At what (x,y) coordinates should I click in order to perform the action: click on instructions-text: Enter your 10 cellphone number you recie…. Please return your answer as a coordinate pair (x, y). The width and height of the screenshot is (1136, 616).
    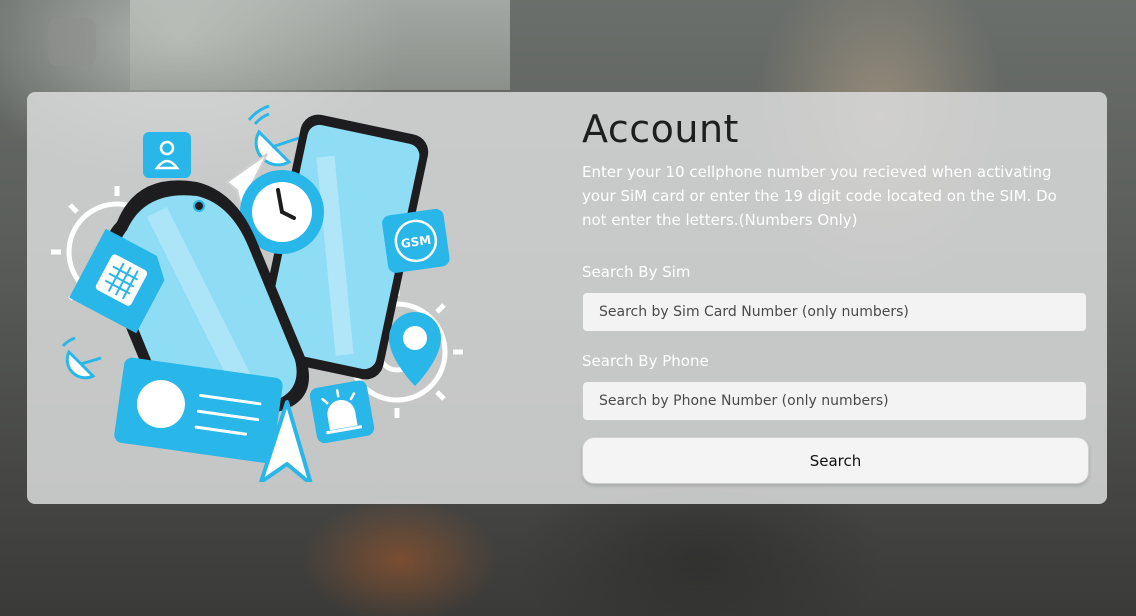
    Looking at the image, I should click on (819, 196).